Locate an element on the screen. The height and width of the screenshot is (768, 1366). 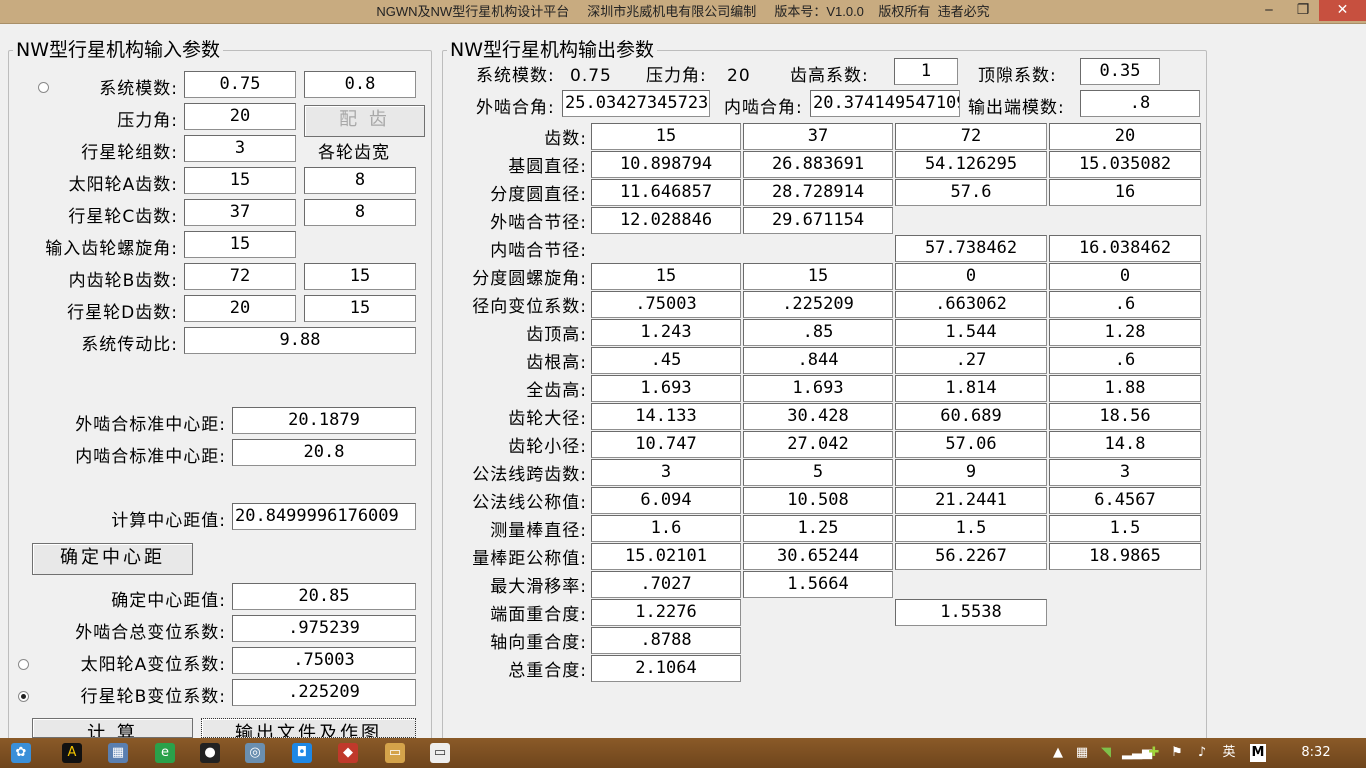
output-cell: .27 is located at coordinates (971, 360).